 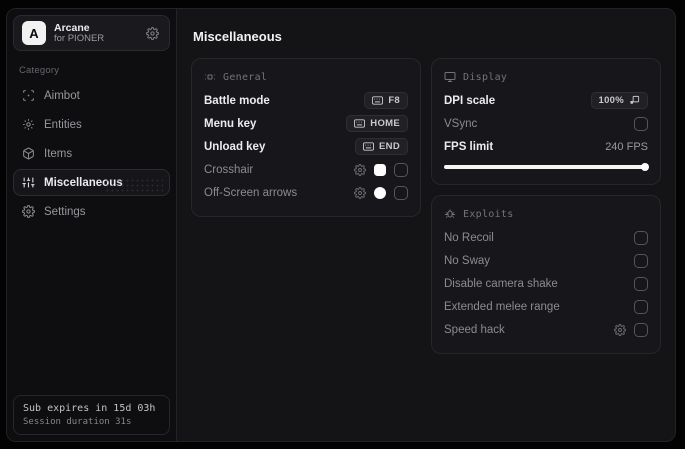 I want to click on sidebar-item-entities: Entities, so click(x=91, y=124).